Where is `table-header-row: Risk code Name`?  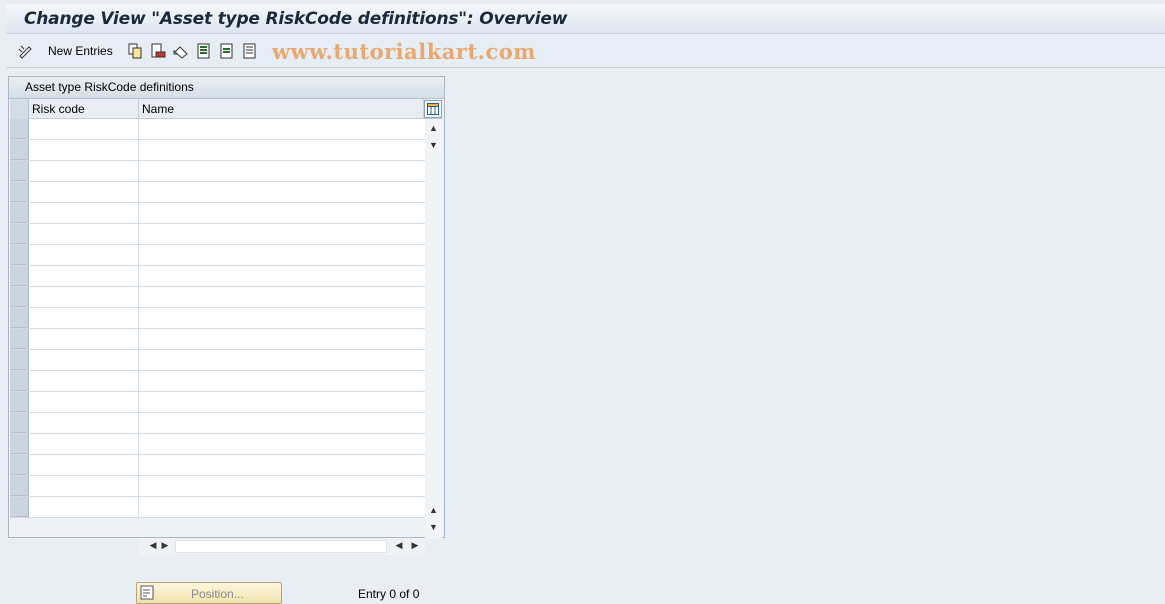 table-header-row: Risk code Name is located at coordinates (226, 109).